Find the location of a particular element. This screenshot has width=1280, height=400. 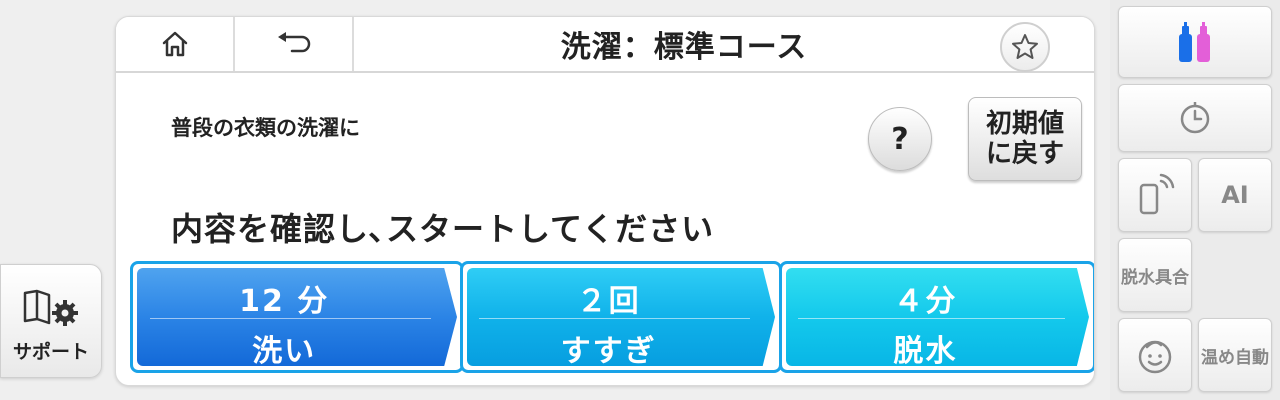

remote-button is located at coordinates (1155, 195).